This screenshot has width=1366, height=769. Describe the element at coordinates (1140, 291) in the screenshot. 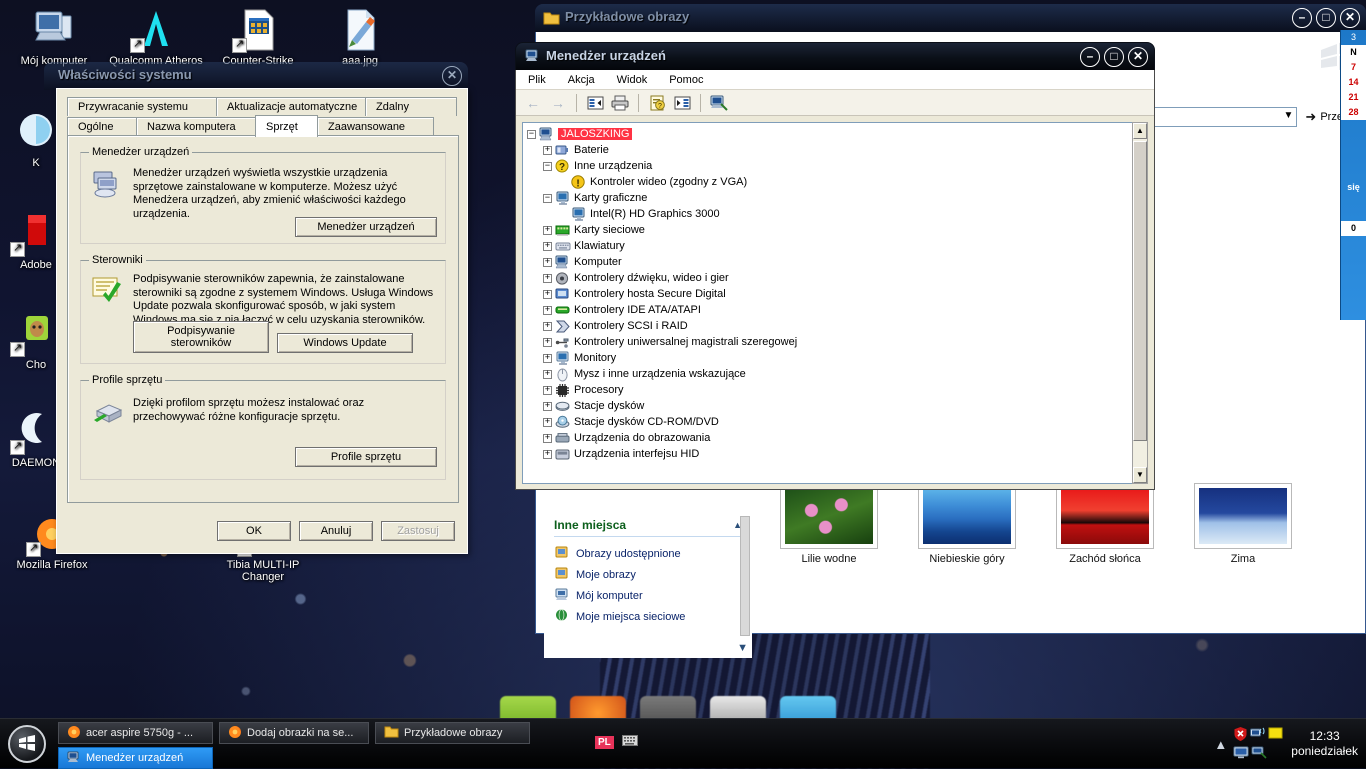

I see `scroll-thumb` at that location.